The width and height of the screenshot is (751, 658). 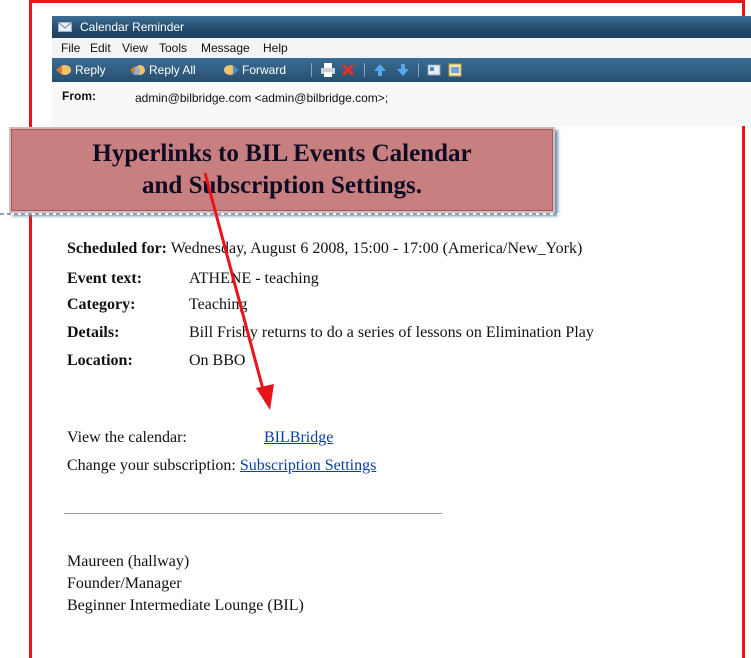 I want to click on window-title: Calendar Reminder, so click(x=132, y=27).